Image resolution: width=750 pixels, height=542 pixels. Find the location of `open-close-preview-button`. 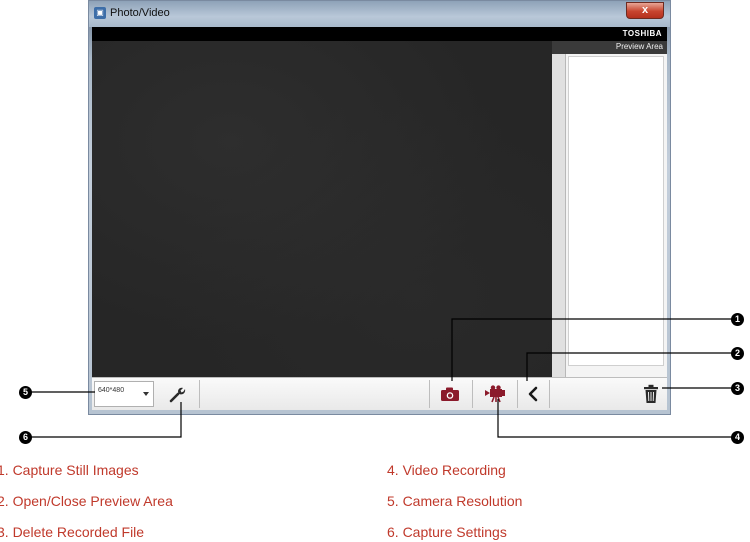

open-close-preview-button is located at coordinates (533, 394).